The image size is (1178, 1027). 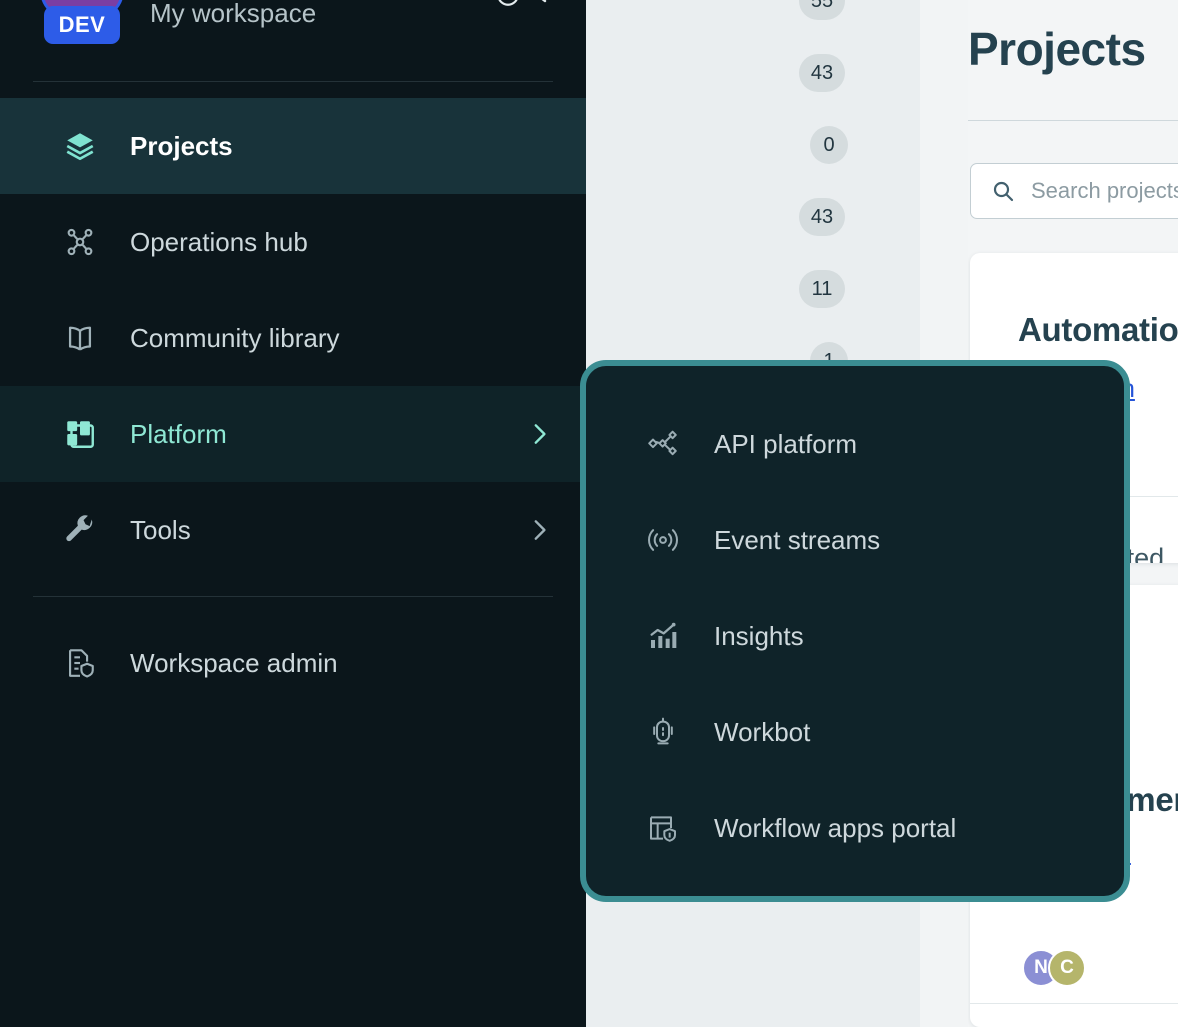 I want to click on app-layout-shield-icon, so click(x=663, y=828).